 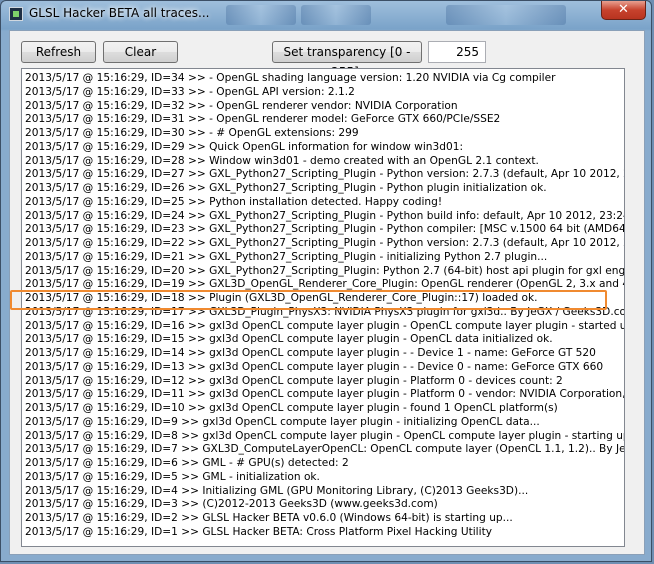 What do you see at coordinates (457, 52) in the screenshot?
I see `transparency-input: 255` at bounding box center [457, 52].